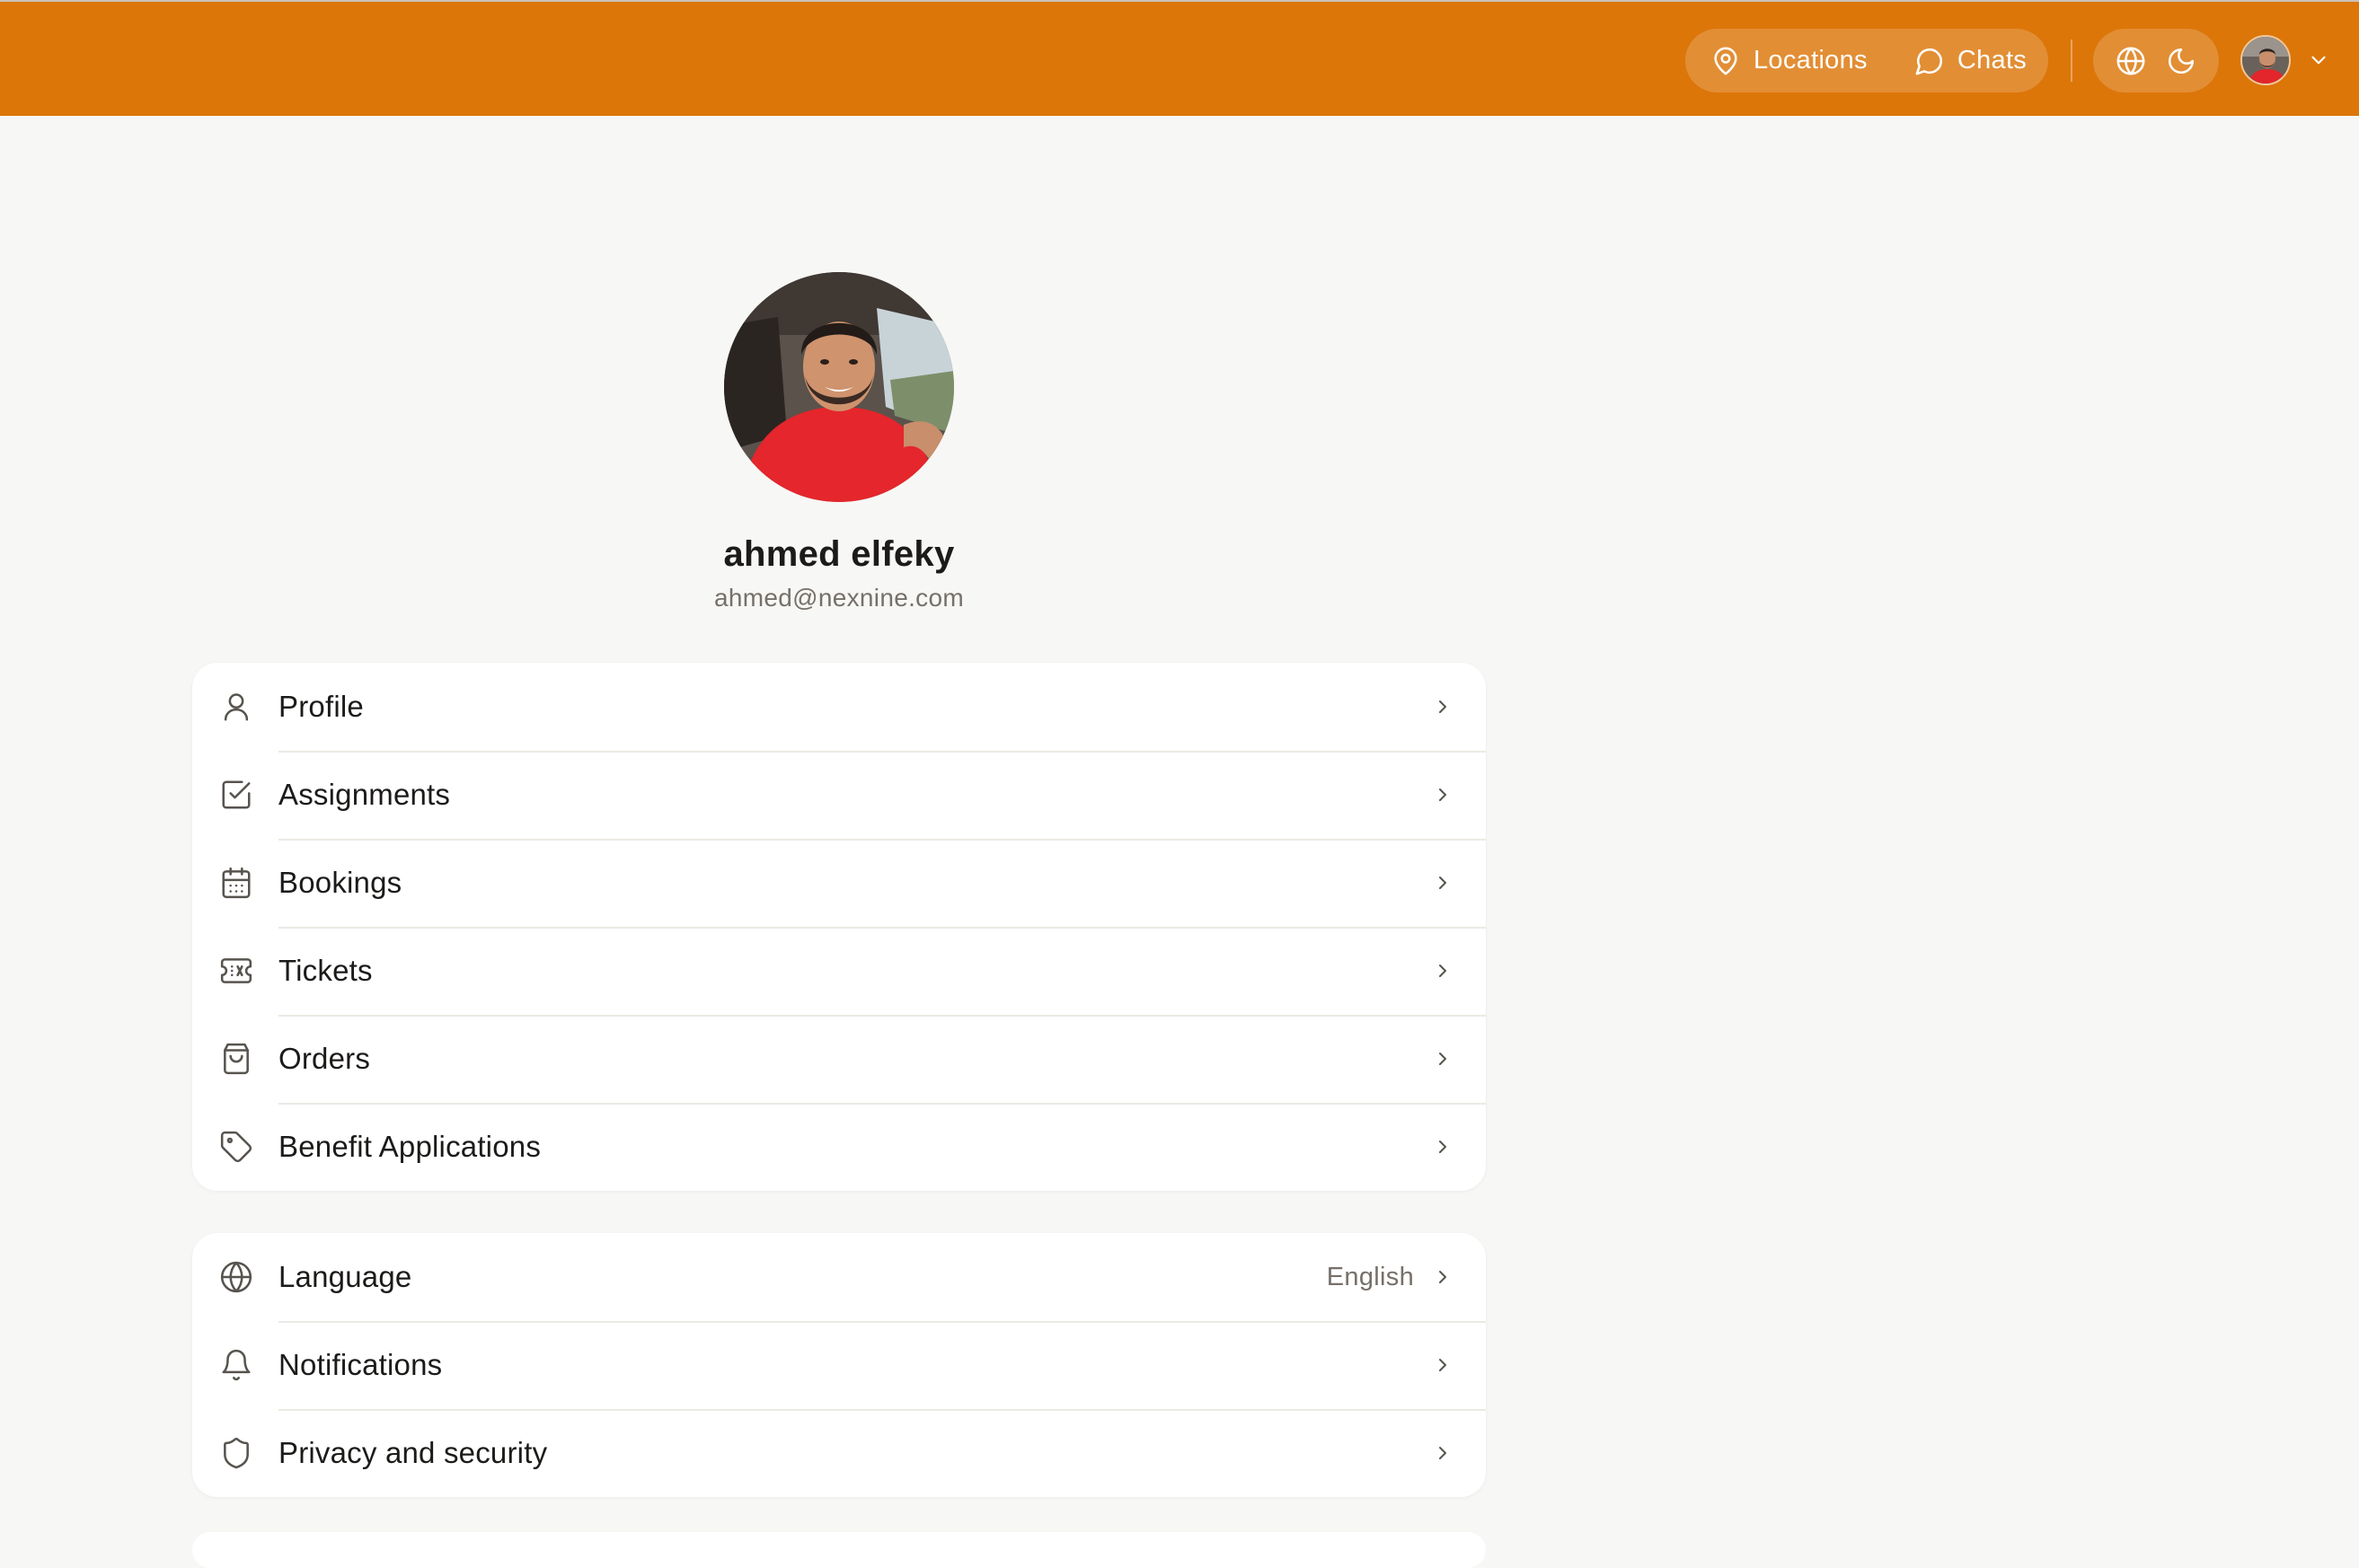 Image resolution: width=2359 pixels, height=1568 pixels. What do you see at coordinates (321, 706) in the screenshot?
I see `menu-item-label: Profile` at bounding box center [321, 706].